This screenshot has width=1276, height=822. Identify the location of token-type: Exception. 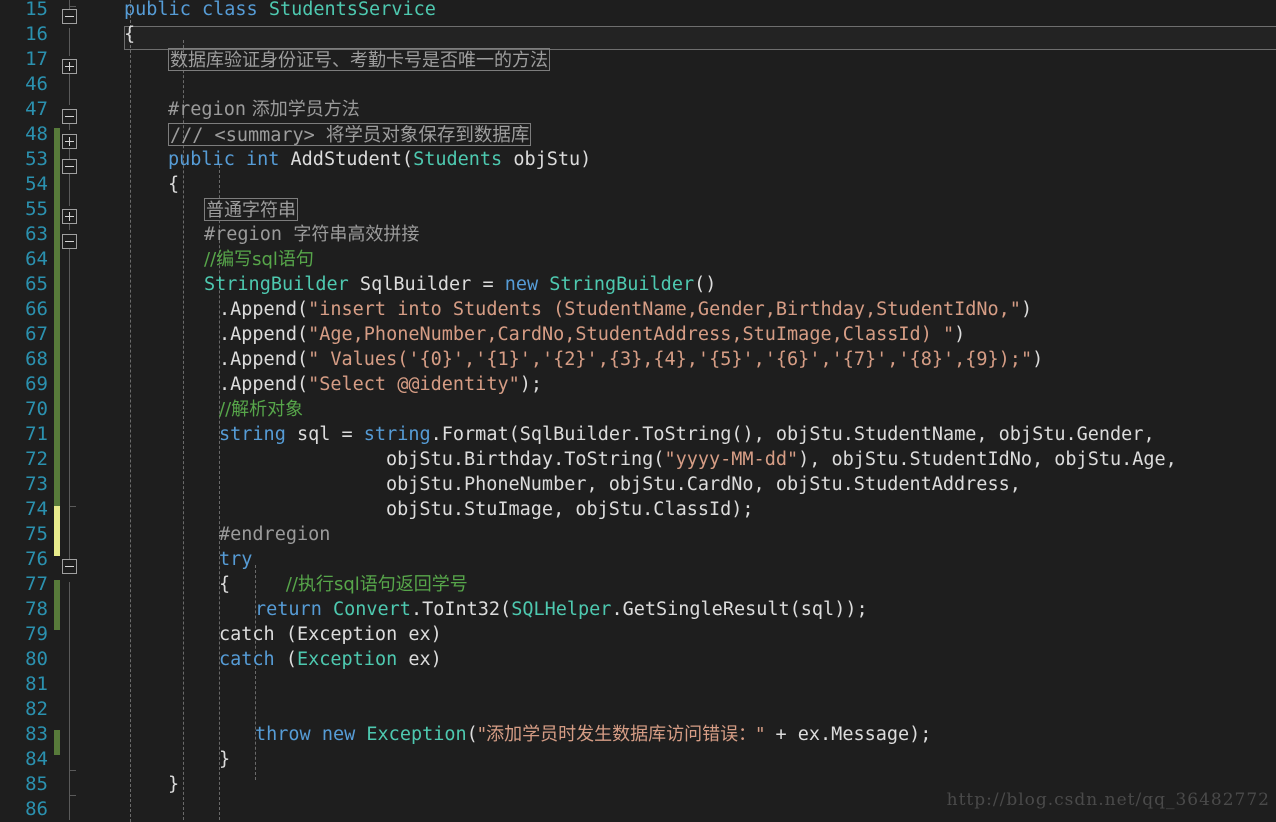
(347, 659).